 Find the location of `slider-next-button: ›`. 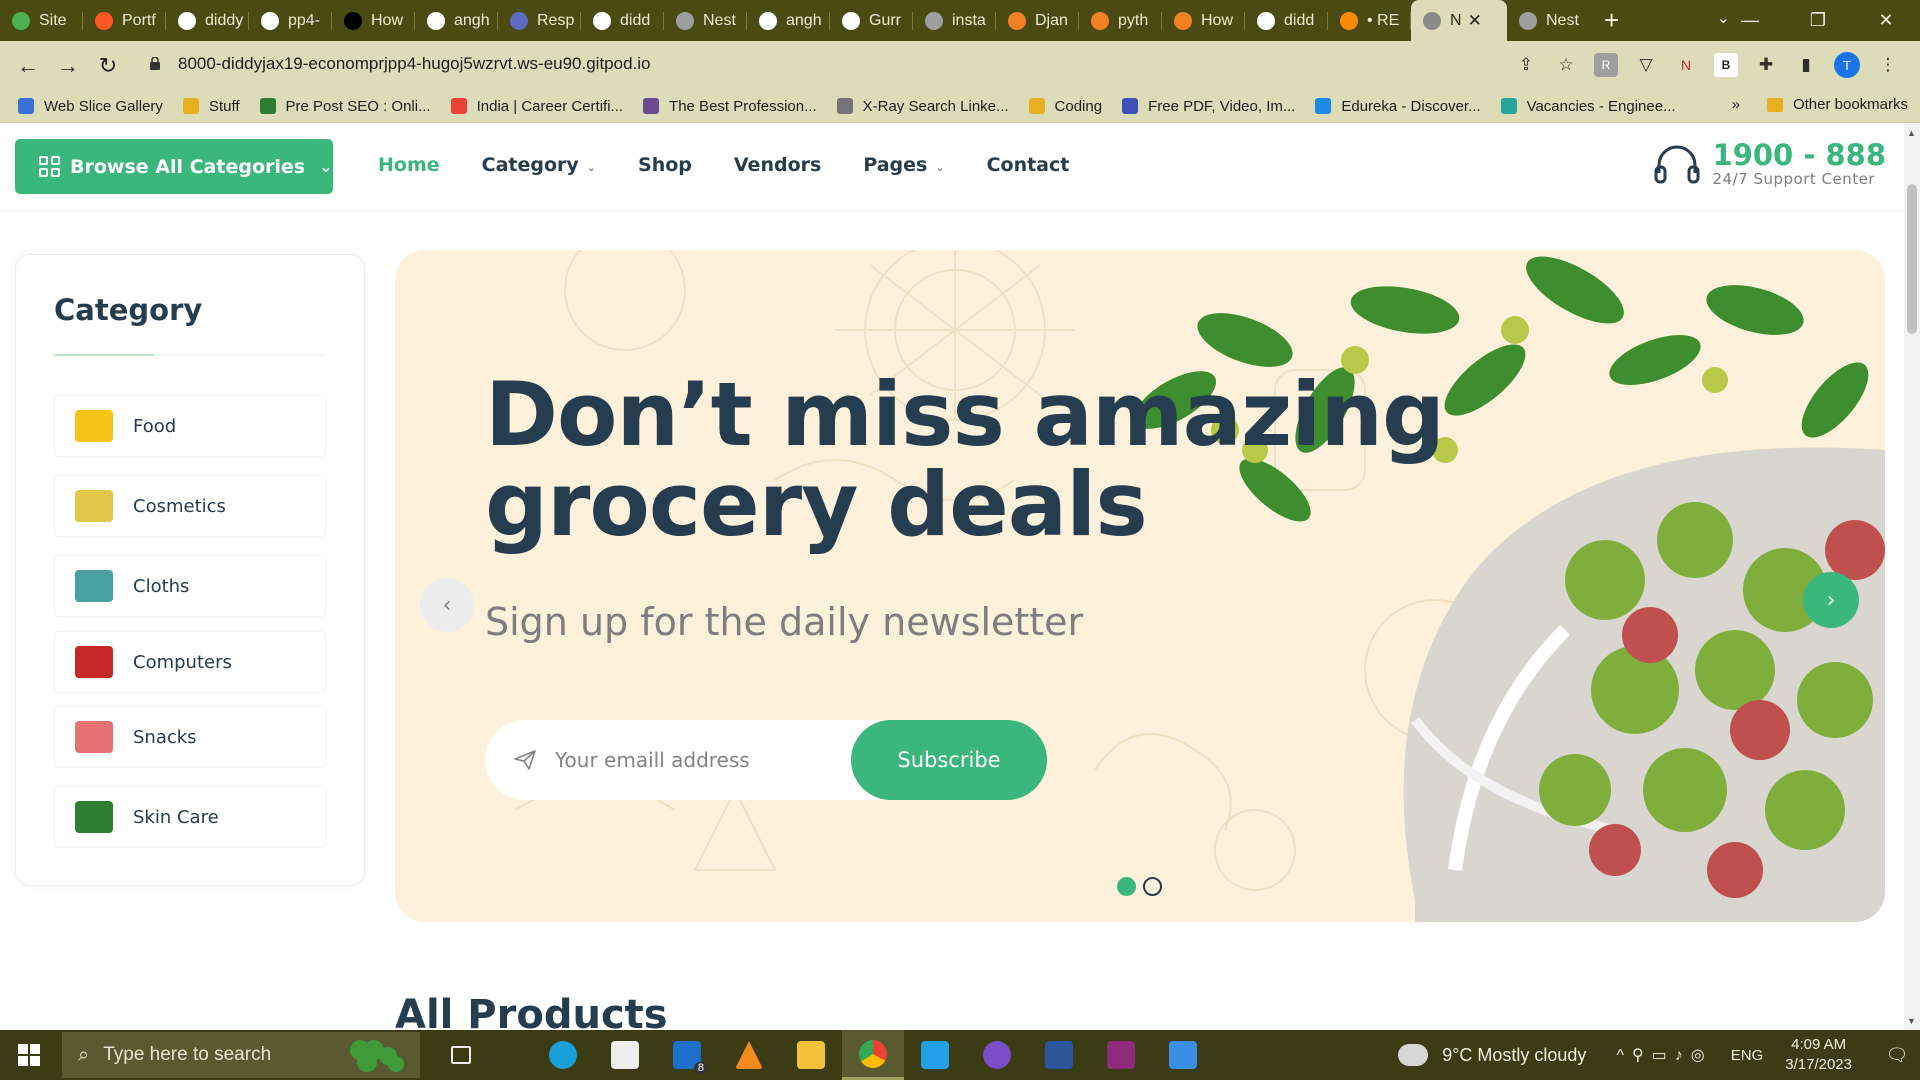

slider-next-button: › is located at coordinates (1831, 600).